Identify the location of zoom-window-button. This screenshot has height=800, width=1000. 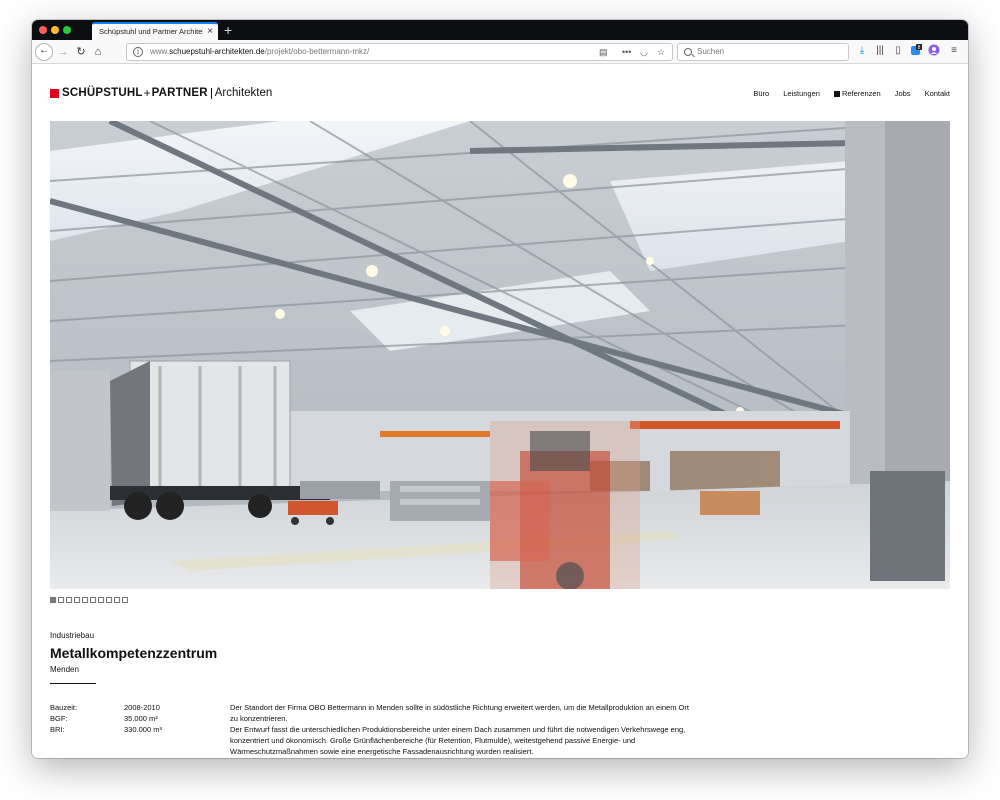
(67, 30).